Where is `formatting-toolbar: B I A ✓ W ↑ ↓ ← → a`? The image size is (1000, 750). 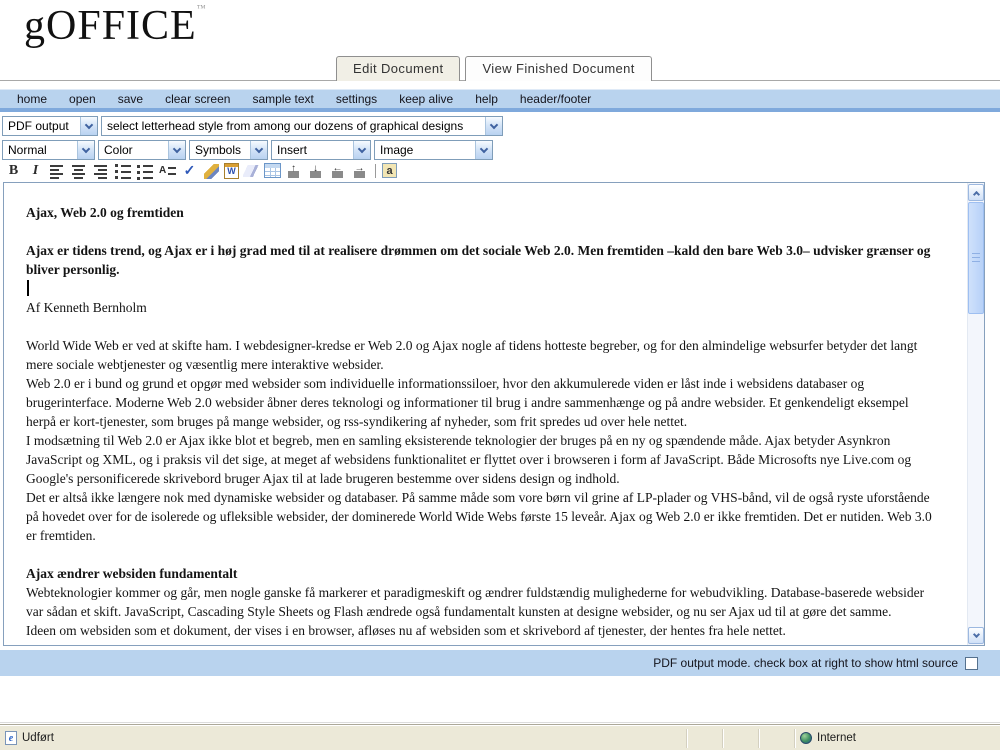
formatting-toolbar: B I A ✓ W ↑ ↓ ← → a is located at coordinates (200, 170).